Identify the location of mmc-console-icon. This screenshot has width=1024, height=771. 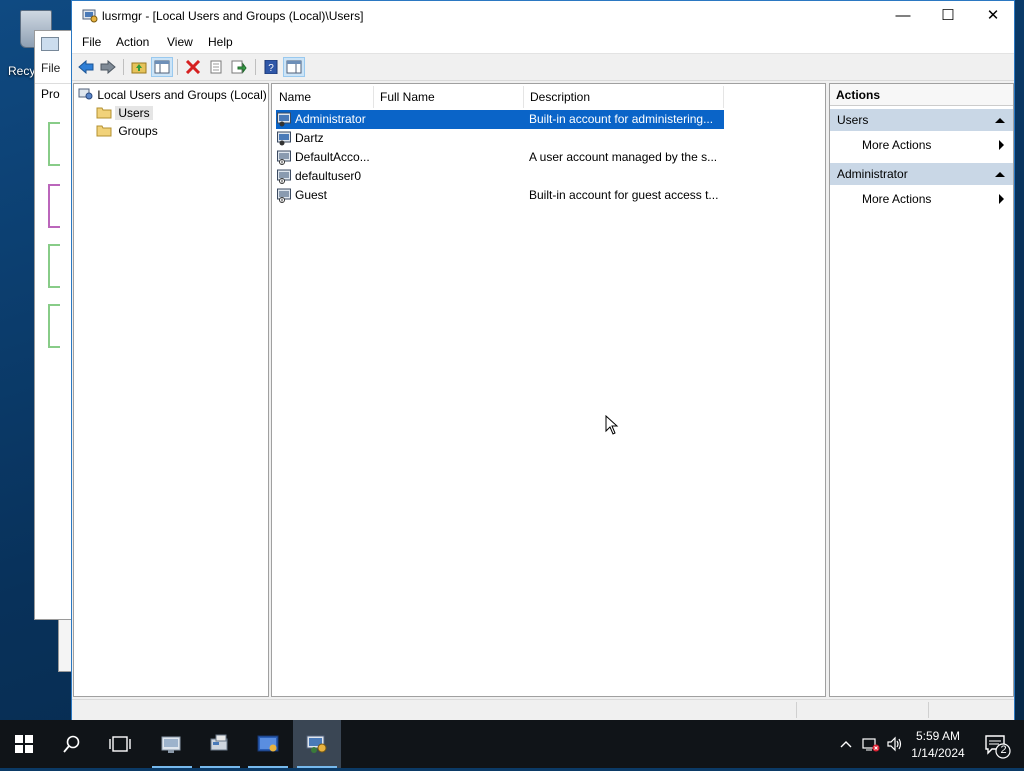
(268, 743).